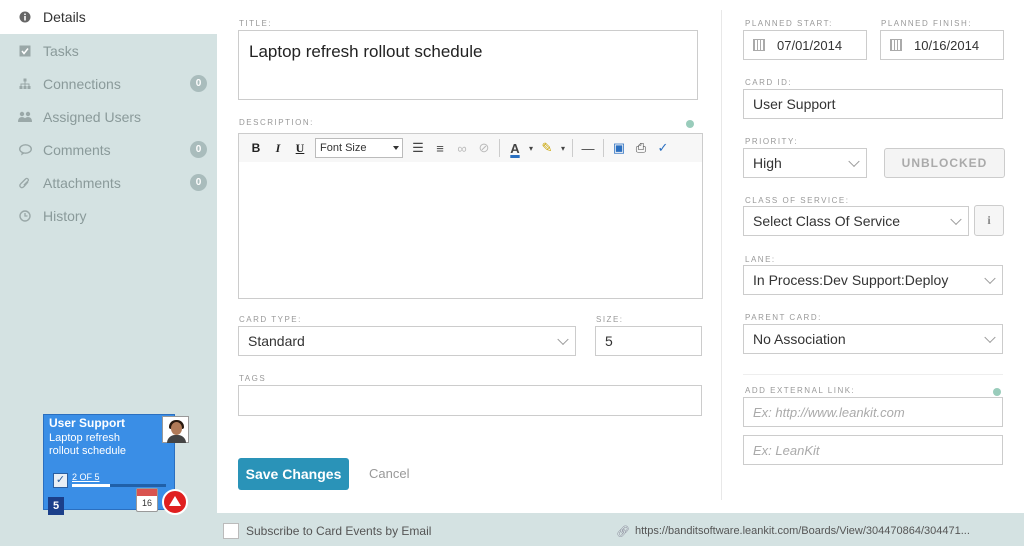  Describe the element at coordinates (663, 148) in the screenshot. I see `spellcheck-icon: ✓` at that location.